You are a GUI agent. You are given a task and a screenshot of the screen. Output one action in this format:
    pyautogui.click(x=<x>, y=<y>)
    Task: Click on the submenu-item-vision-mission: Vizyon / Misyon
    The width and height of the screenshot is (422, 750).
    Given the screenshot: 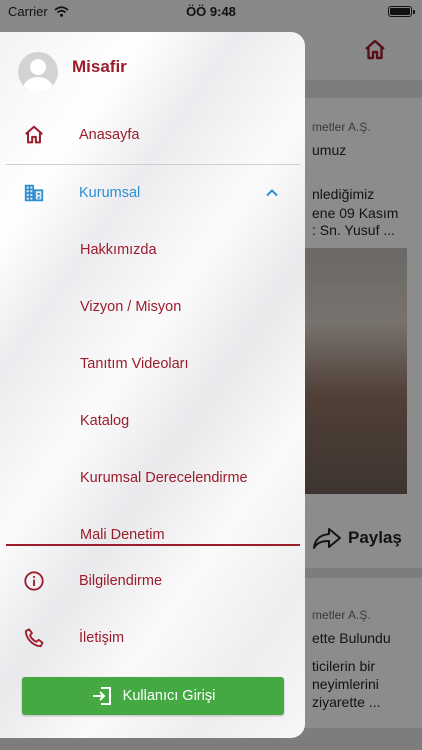 What is the action you would take?
    pyautogui.click(x=130, y=307)
    